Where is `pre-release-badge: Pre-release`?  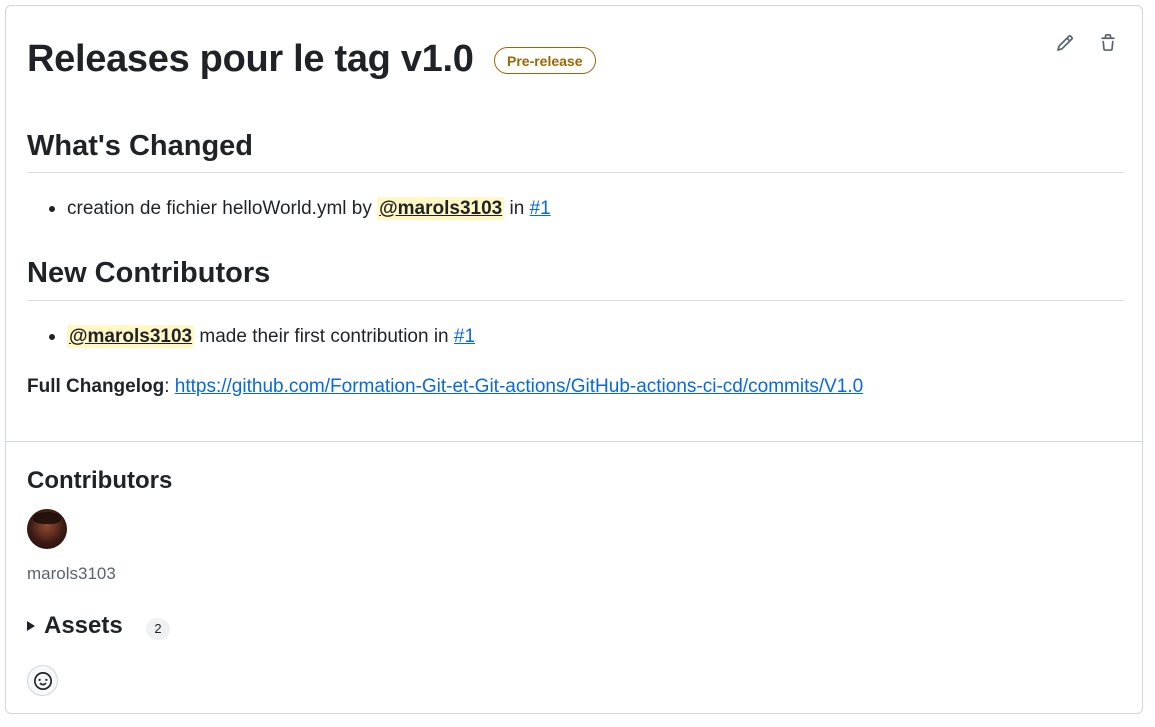
pre-release-badge: Pre-release is located at coordinates (545, 60).